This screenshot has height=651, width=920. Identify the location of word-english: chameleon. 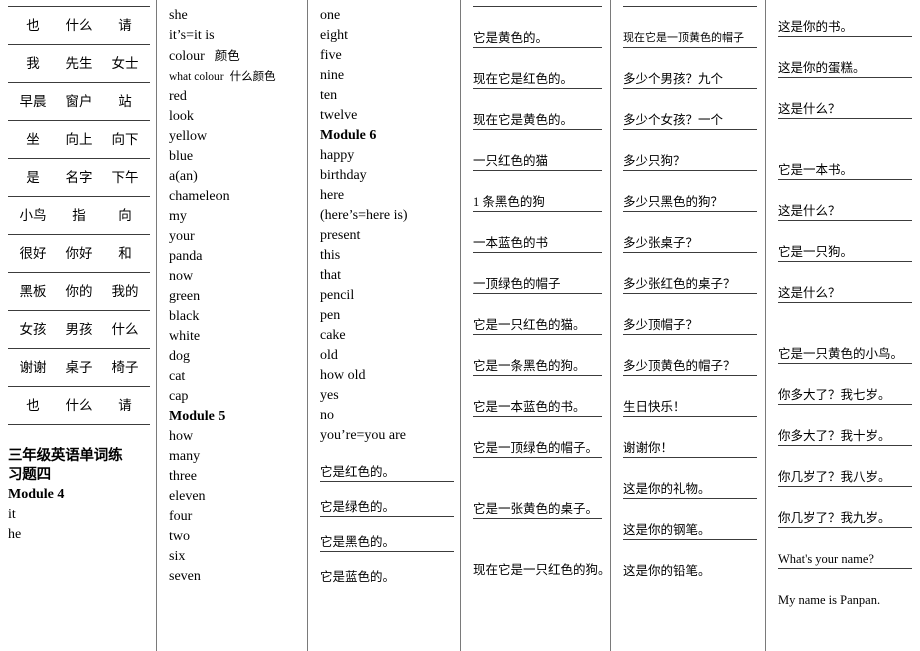
(199, 196).